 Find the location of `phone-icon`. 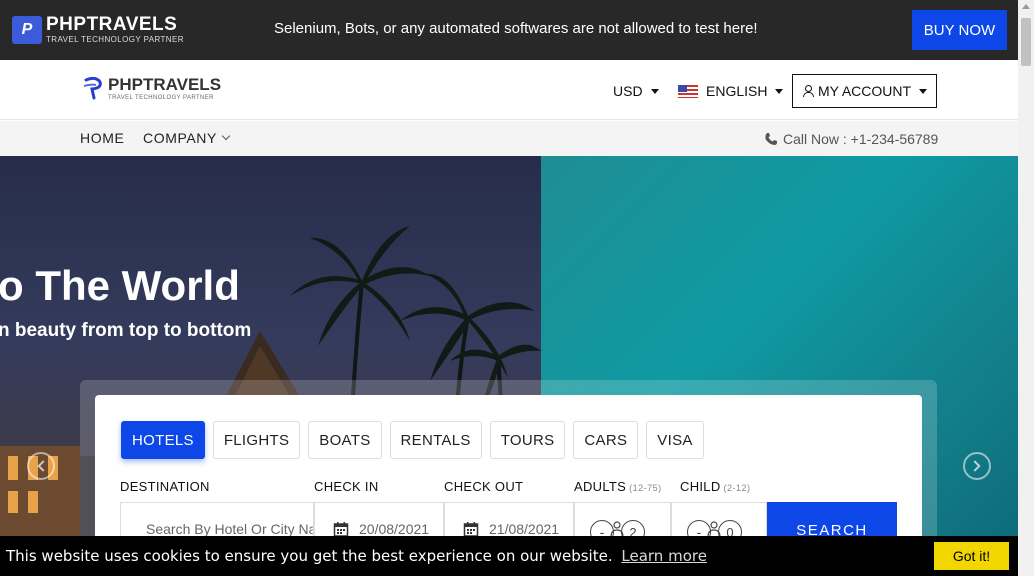

phone-icon is located at coordinates (771, 139).